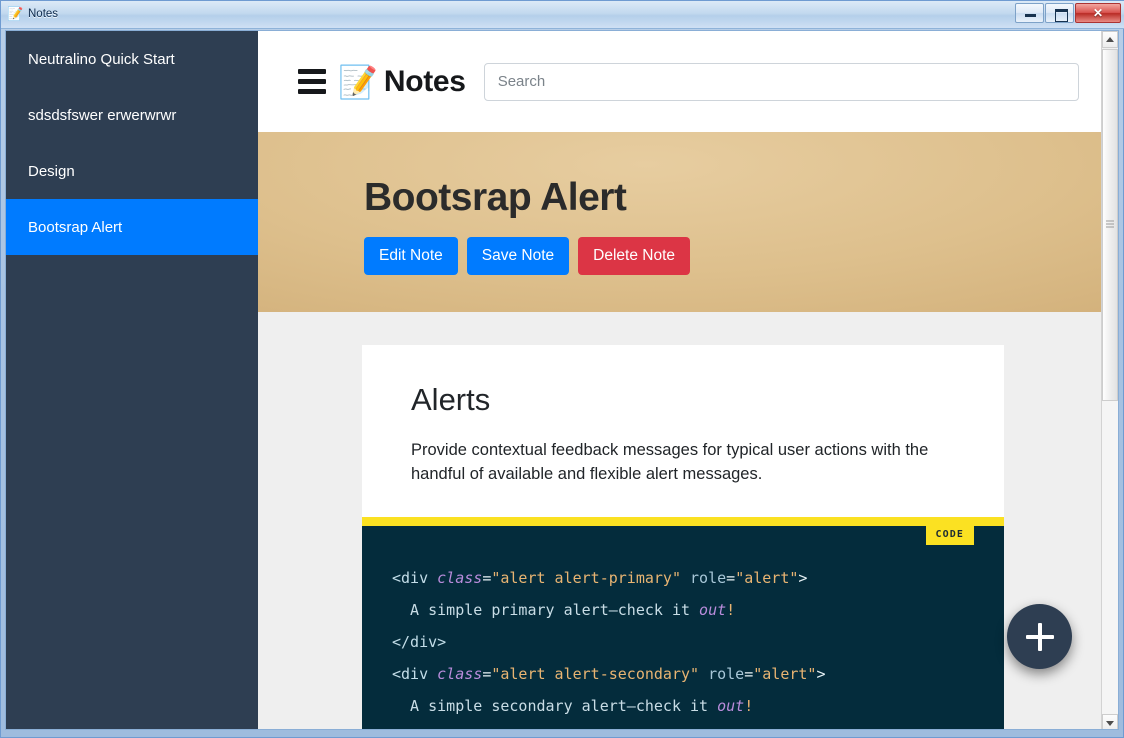  Describe the element at coordinates (781, 81) in the screenshot. I see `search-input` at that location.